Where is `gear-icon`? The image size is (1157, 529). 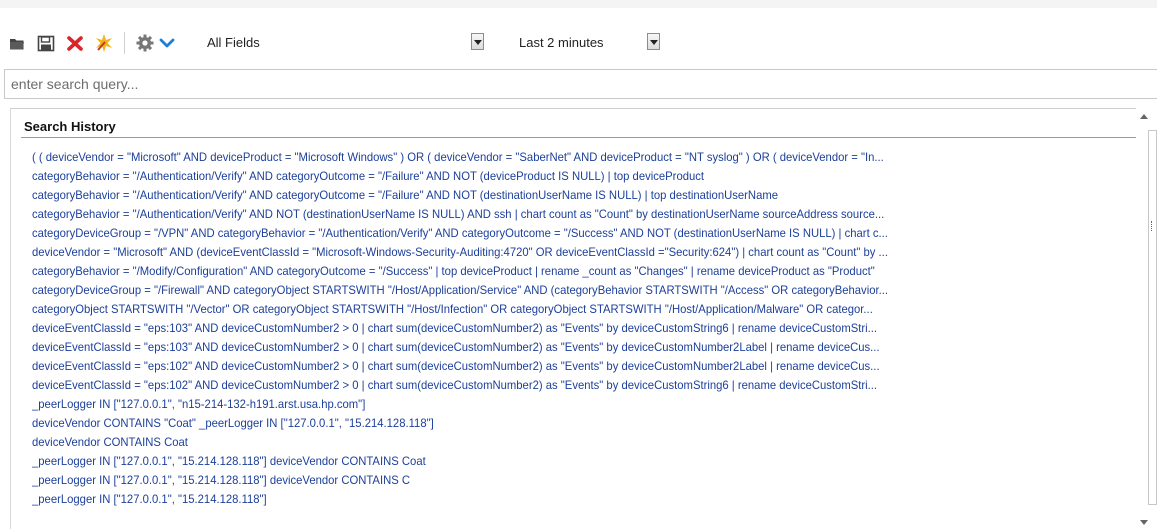
gear-icon is located at coordinates (145, 43).